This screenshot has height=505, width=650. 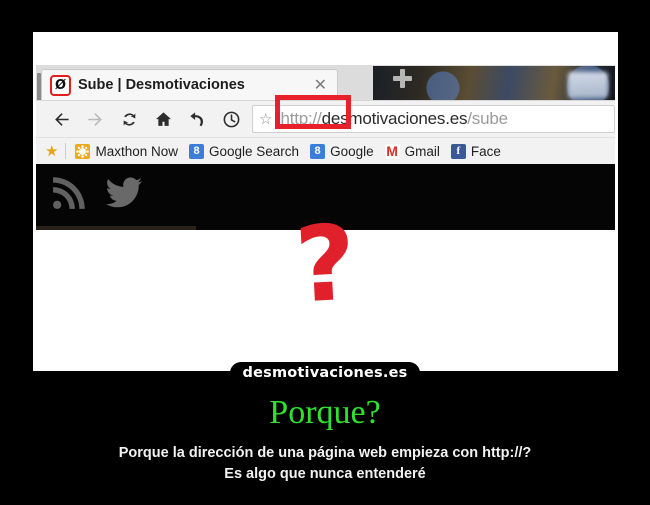 I want to click on history-button, so click(x=231, y=119).